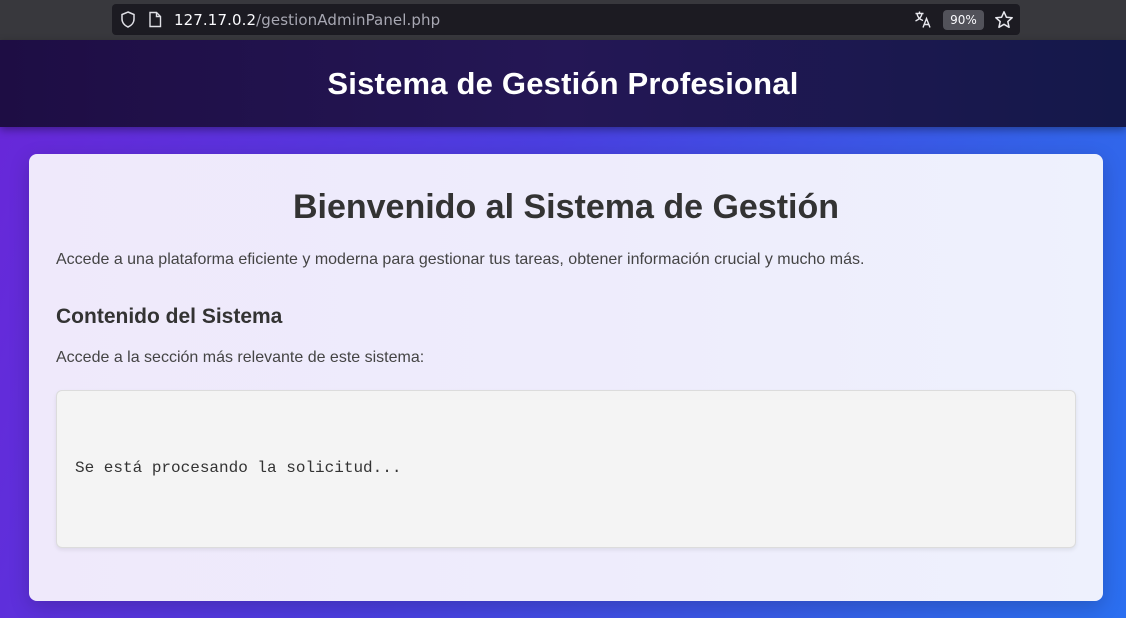 The height and width of the screenshot is (618, 1126). I want to click on page-heading: Bienvenido al Sistema de Gestión, so click(566, 207).